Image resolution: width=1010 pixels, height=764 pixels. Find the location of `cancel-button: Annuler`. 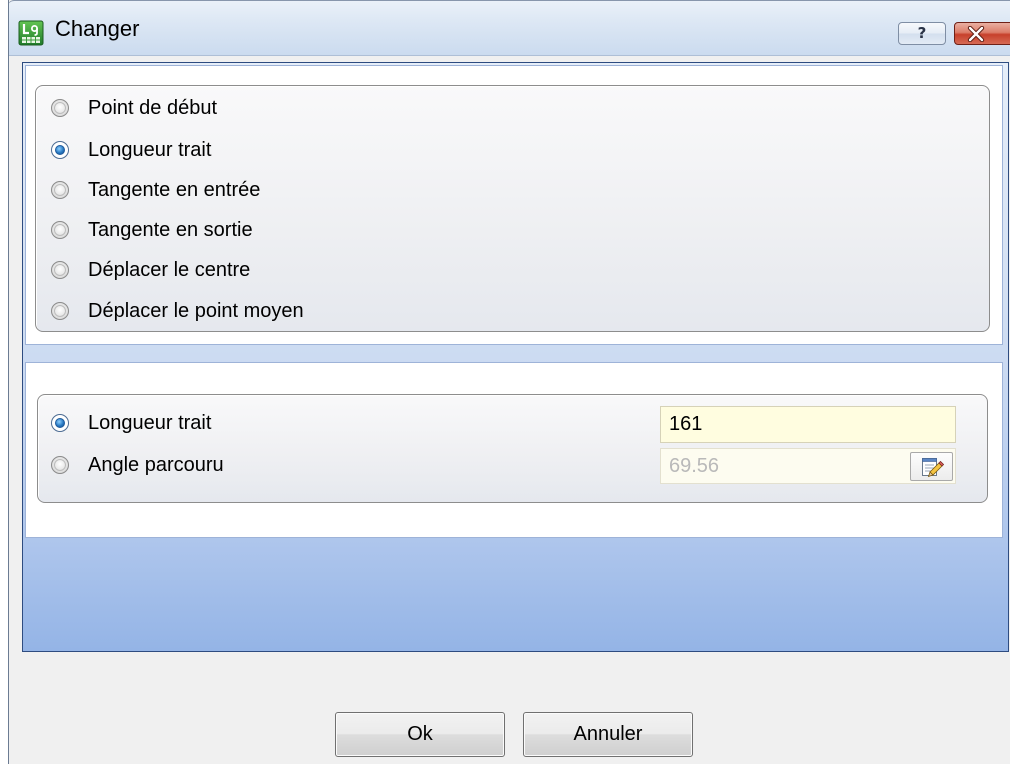

cancel-button: Annuler is located at coordinates (608, 734).